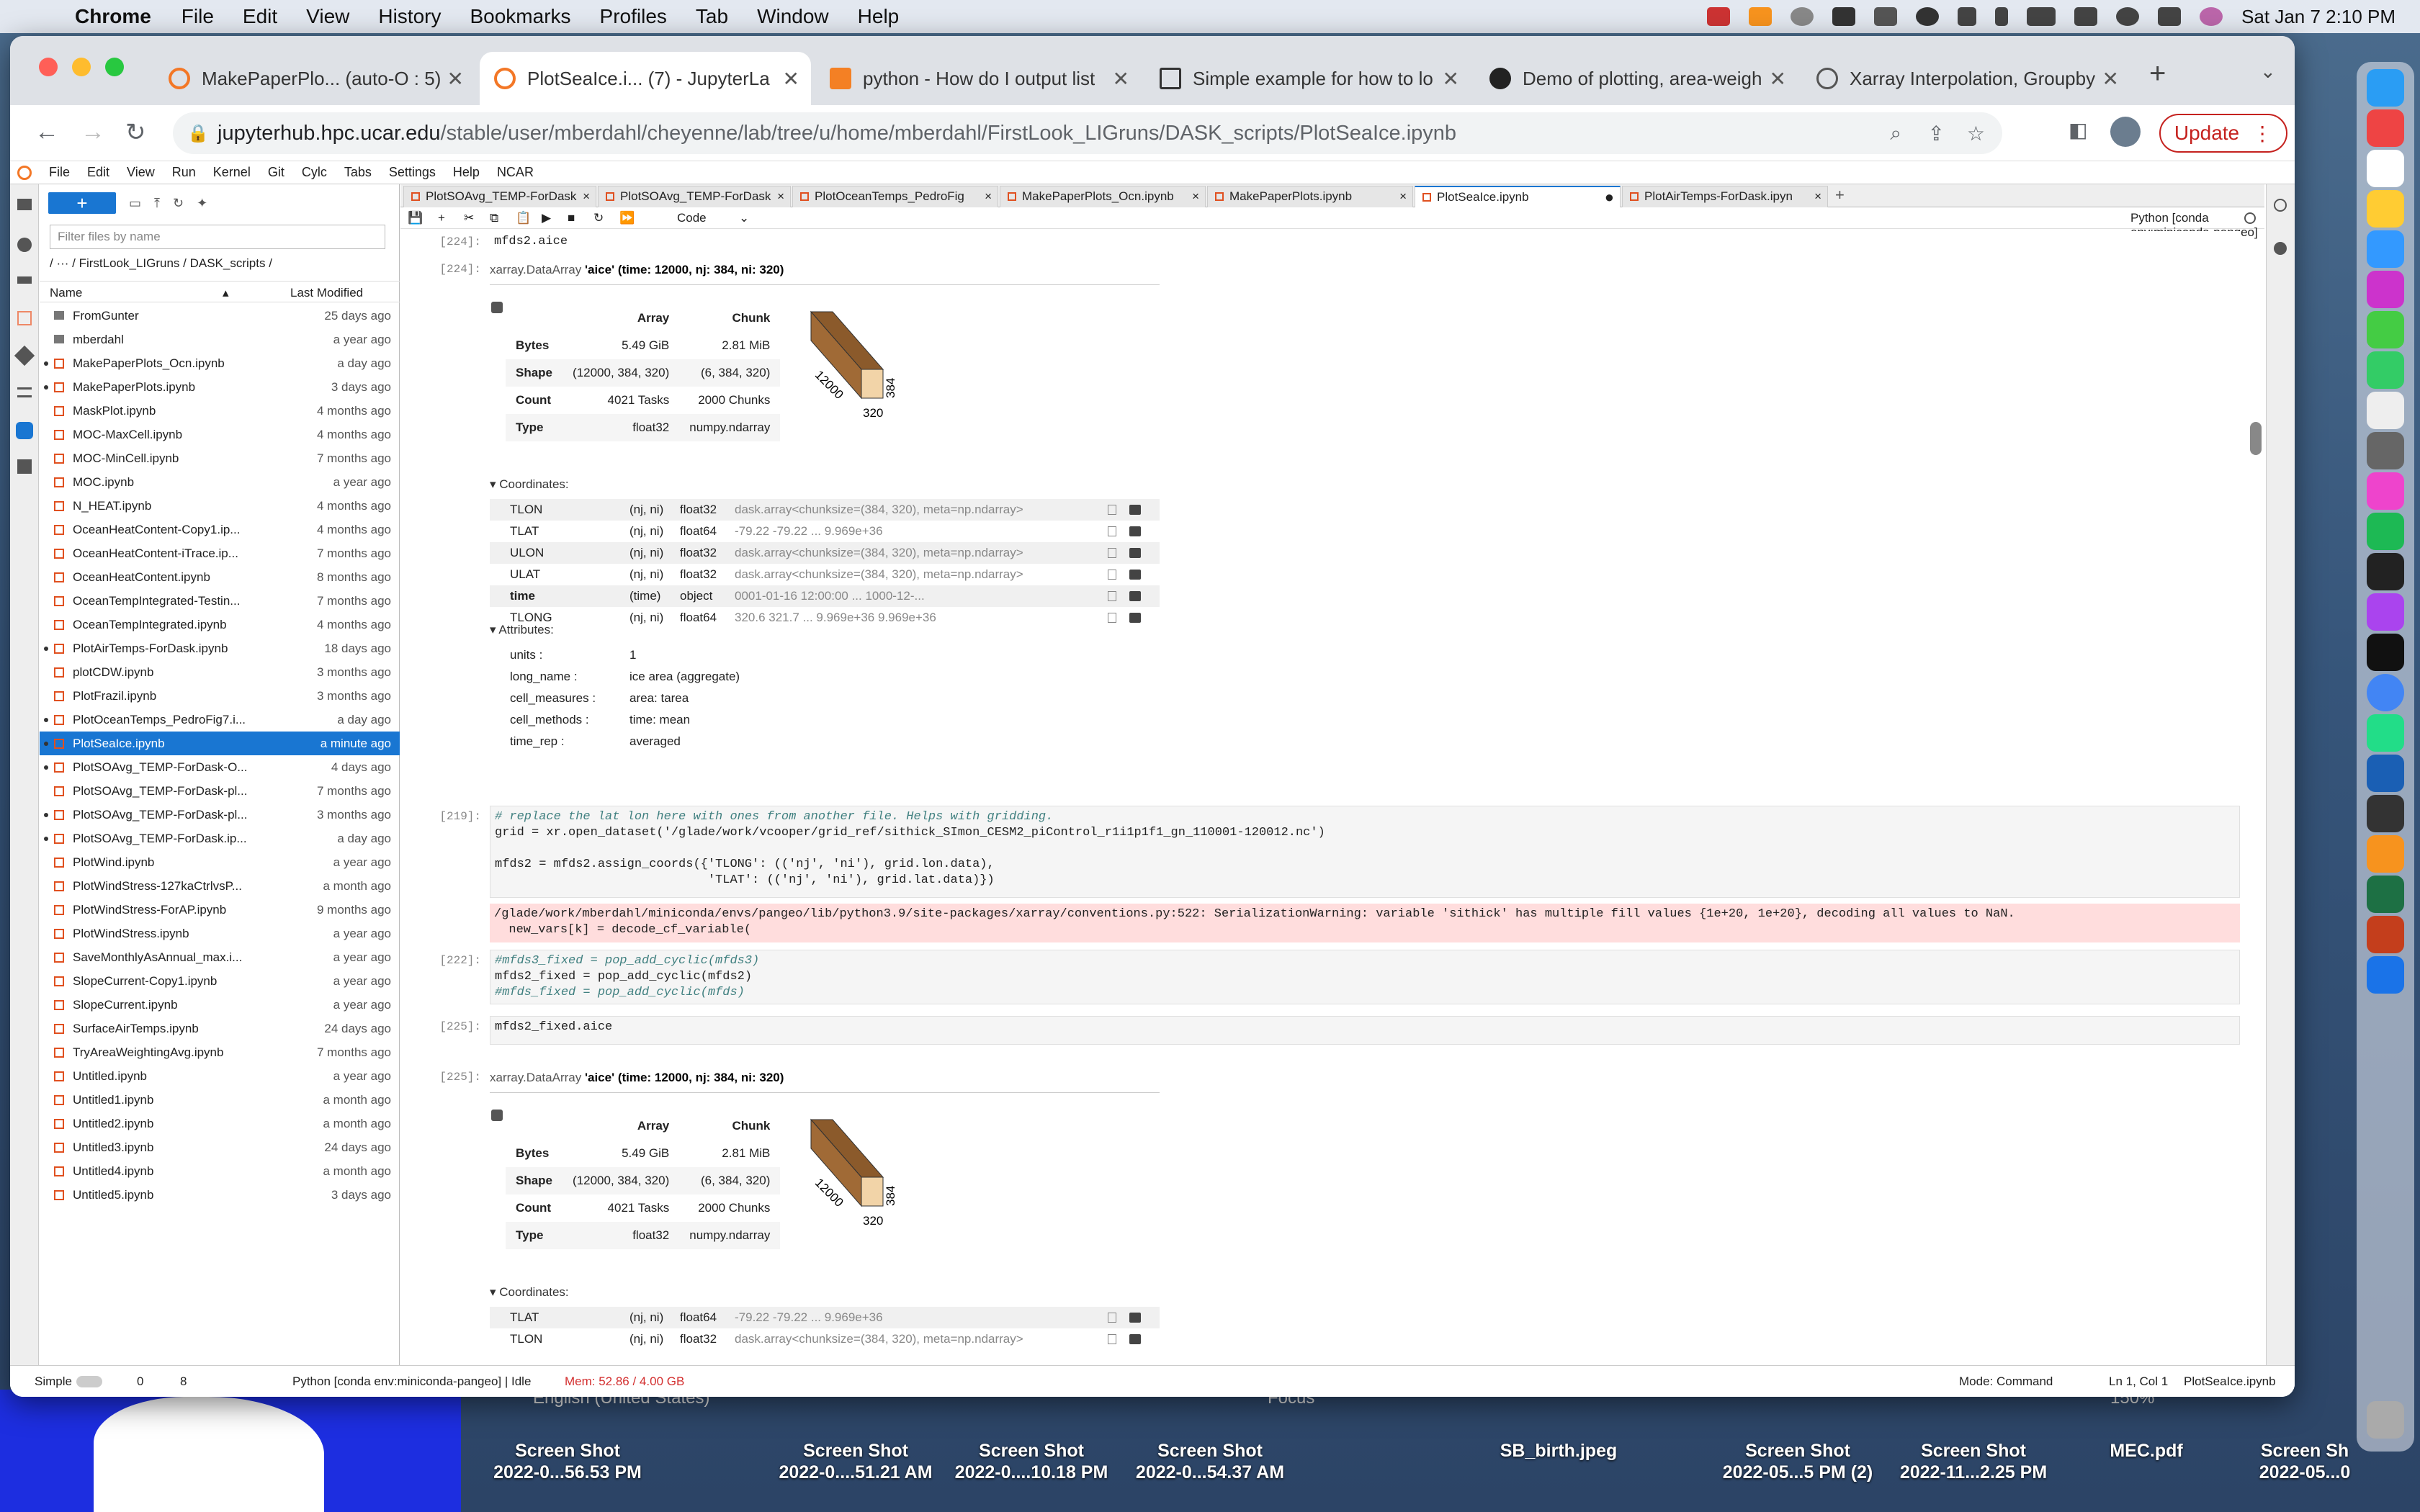  I want to click on git-clone-icon: ✦, so click(202, 203).